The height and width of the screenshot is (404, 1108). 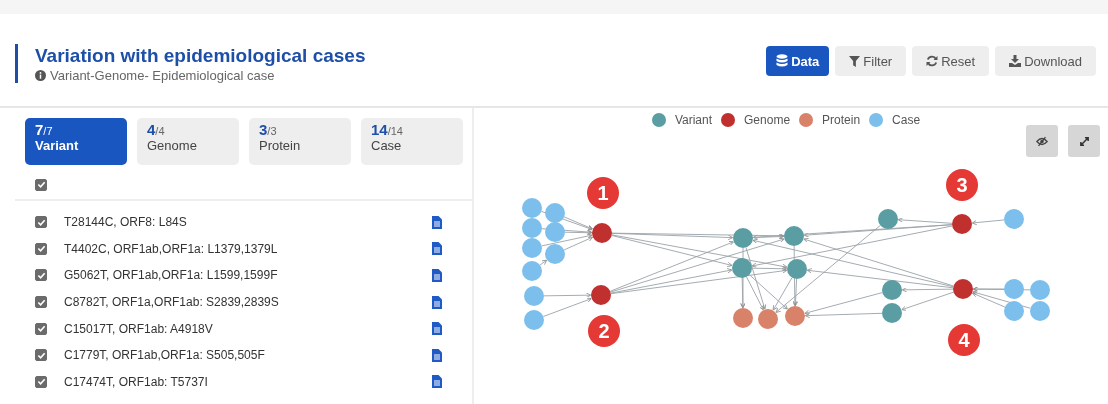 What do you see at coordinates (767, 120) in the screenshot?
I see `legend-label: Genome` at bounding box center [767, 120].